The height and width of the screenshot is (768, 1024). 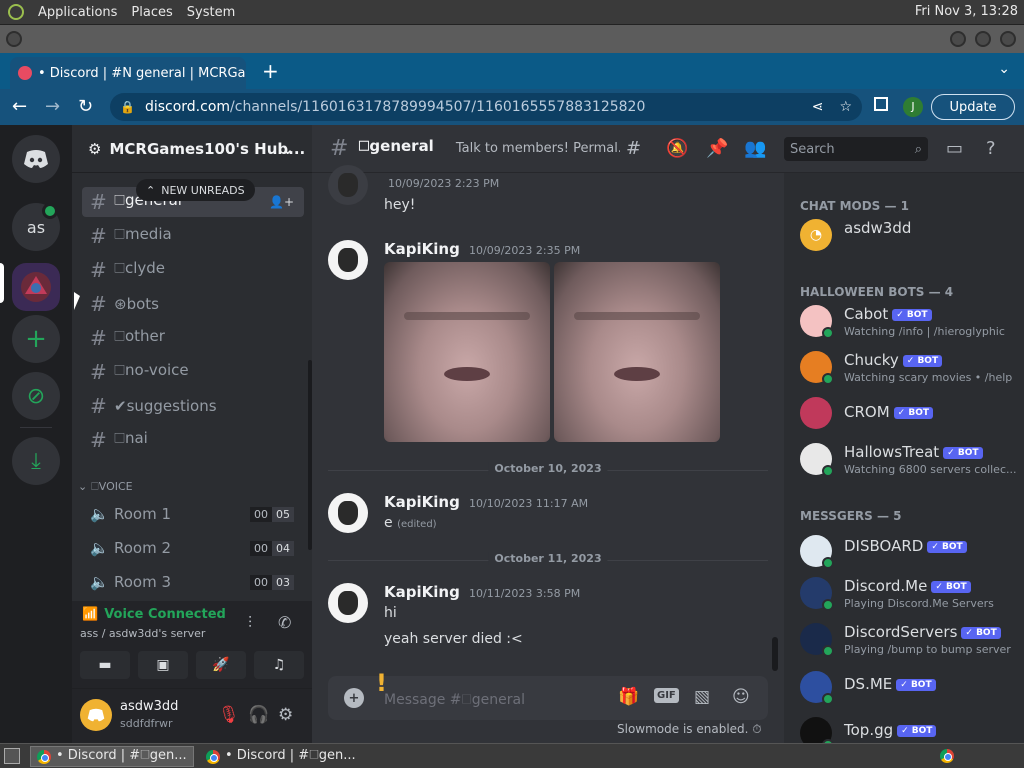 I want to click on message-composer: + Message #🗆general 🎁 GIF ▧ ☺, so click(x=548, y=698).